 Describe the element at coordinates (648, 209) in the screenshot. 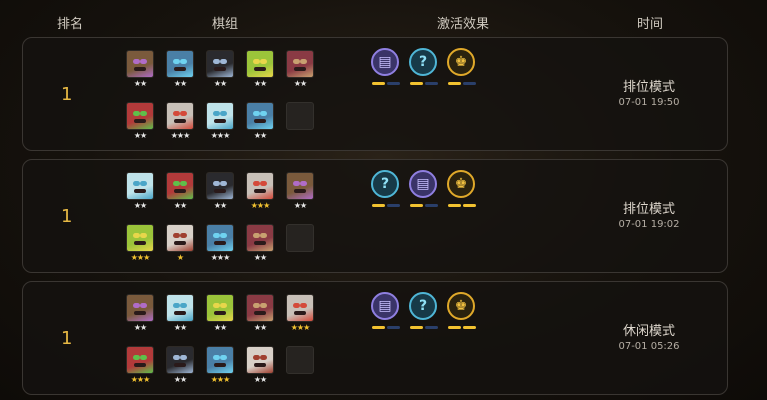

I see `game-mode: 排位模式` at that location.